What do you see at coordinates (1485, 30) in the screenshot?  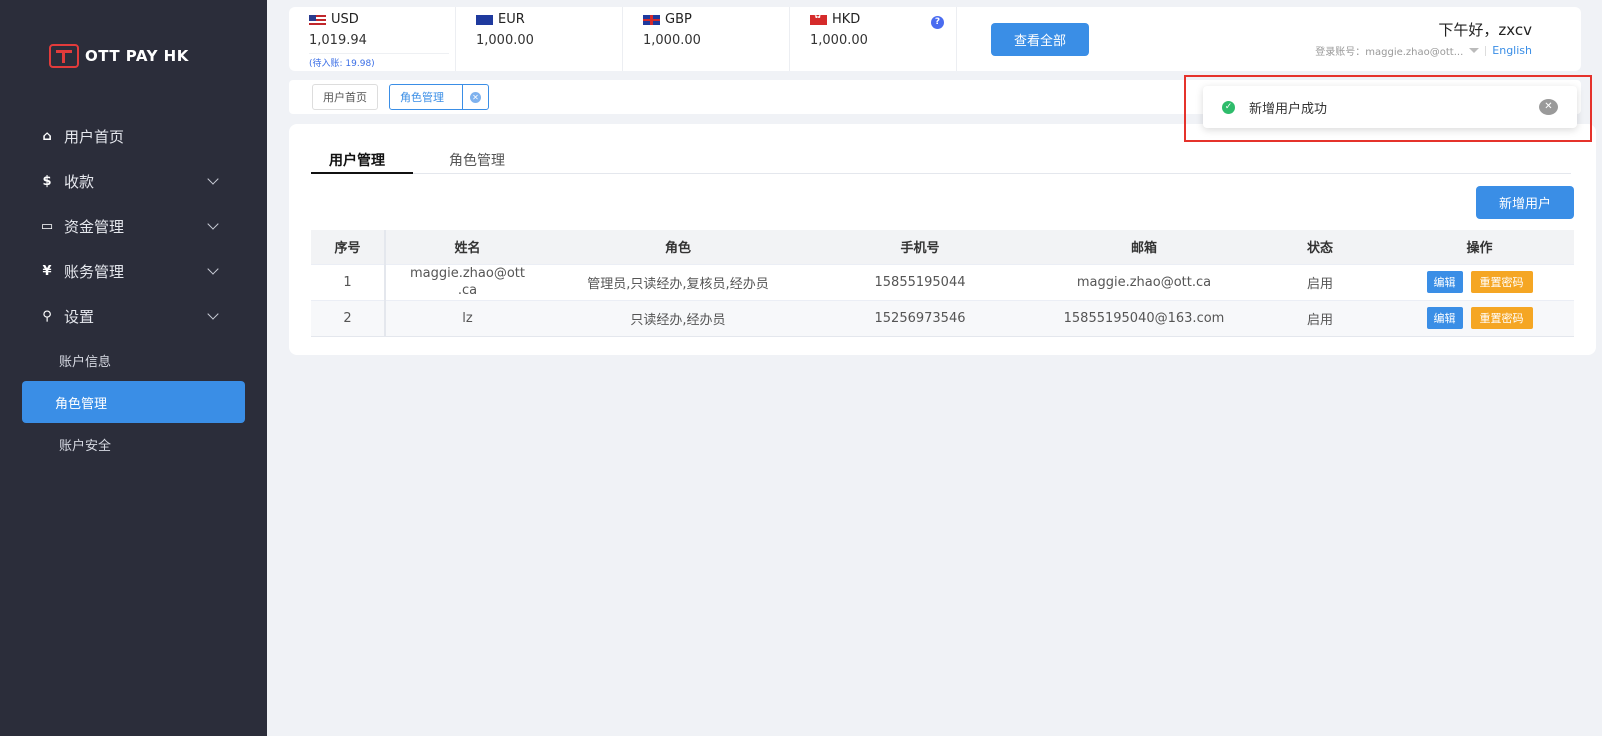 I see `greeting: 下午好，zxcv` at bounding box center [1485, 30].